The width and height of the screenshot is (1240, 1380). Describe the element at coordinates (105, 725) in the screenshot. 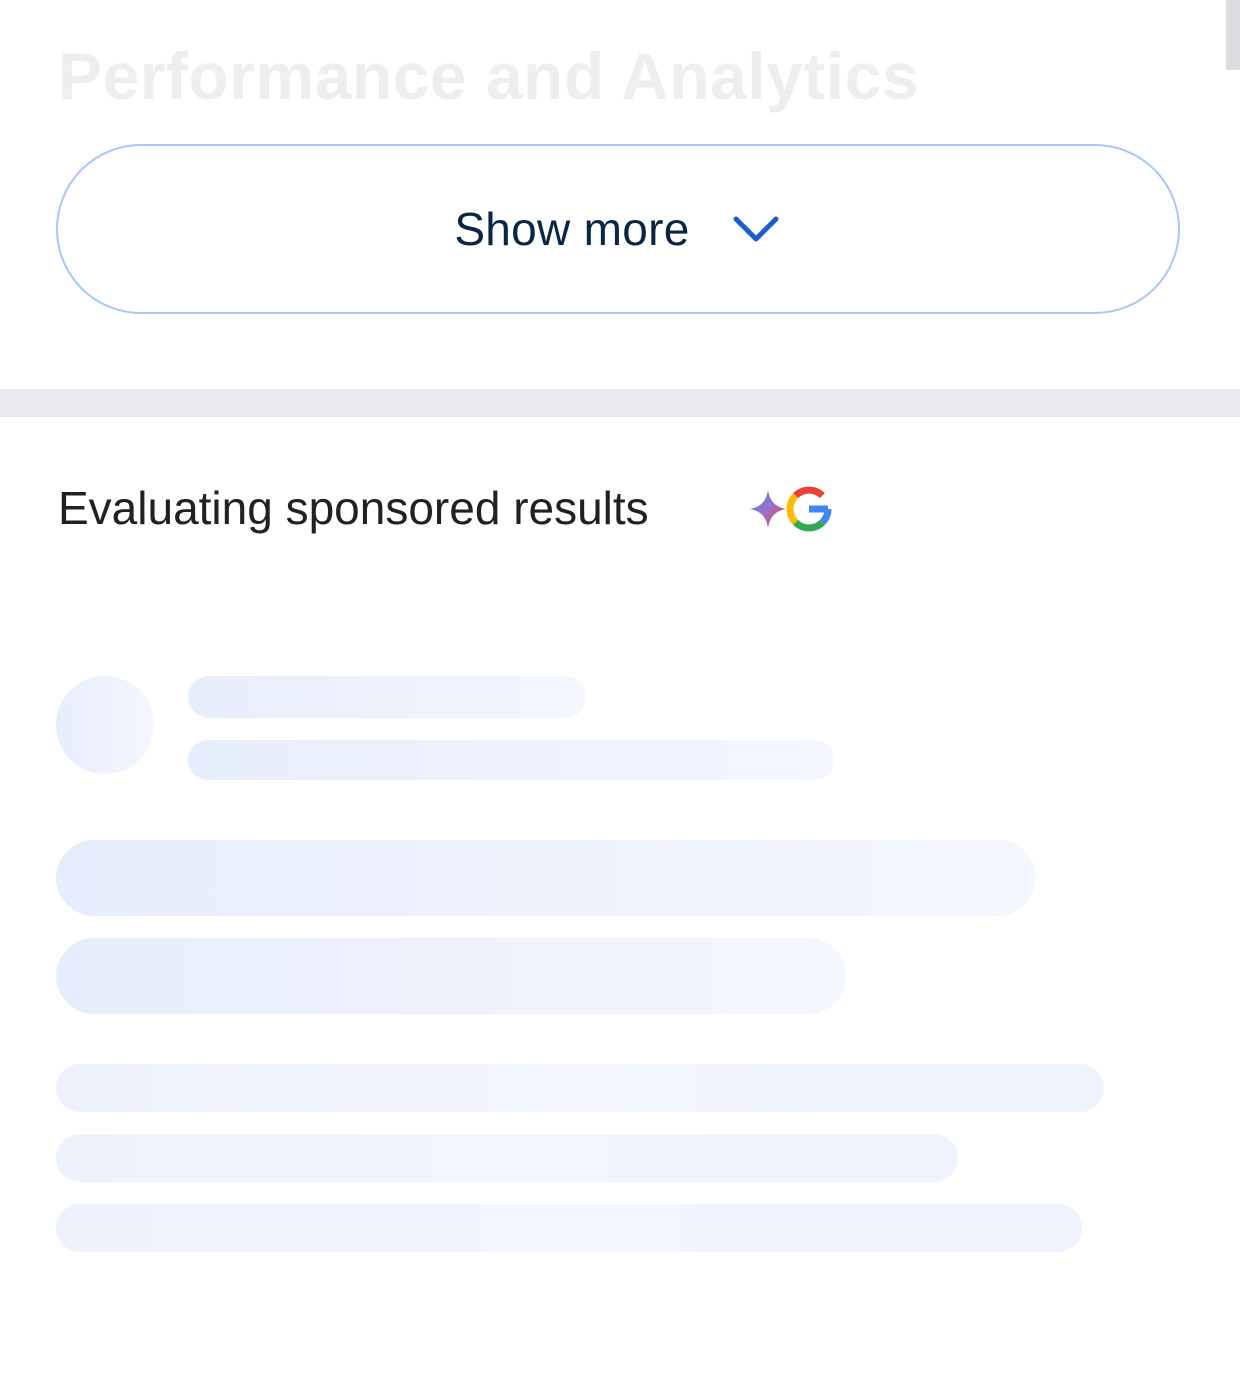

I see `skeleton-avatar` at that location.